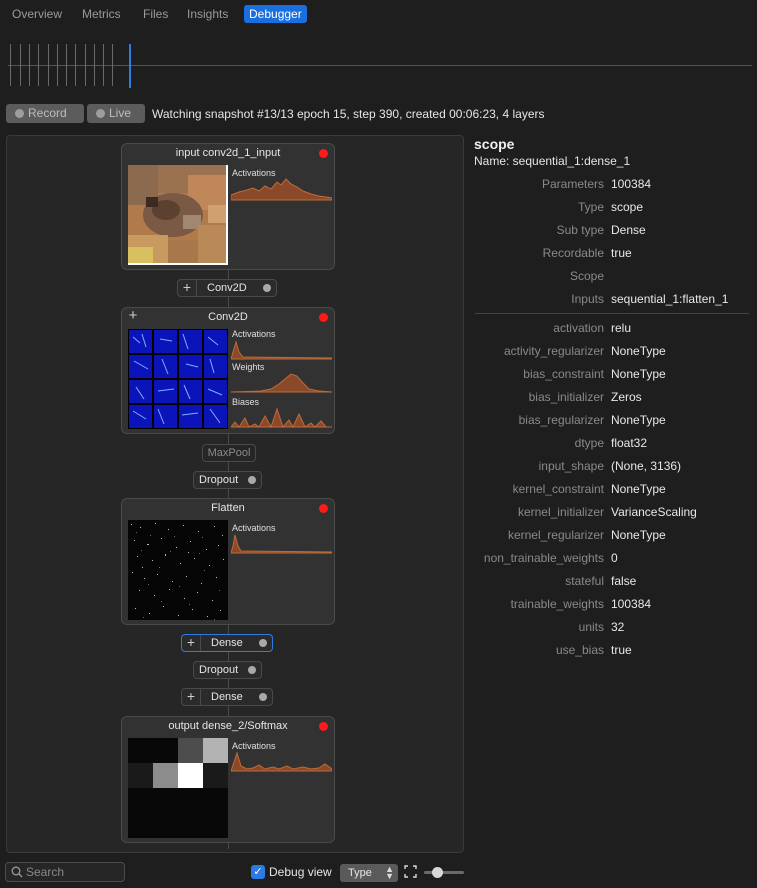 The height and width of the screenshot is (888, 757). What do you see at coordinates (558, 489) in the screenshot?
I see `property-key: kernel_constraint` at bounding box center [558, 489].